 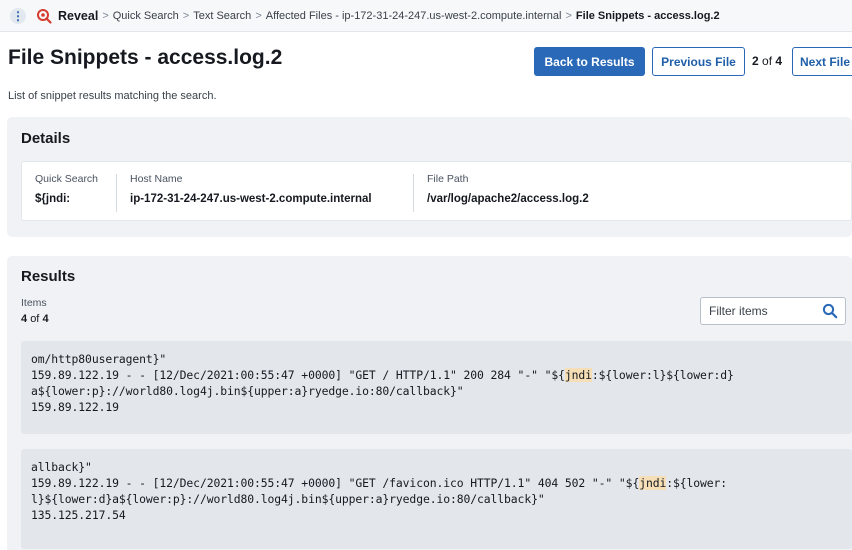 What do you see at coordinates (436, 467) in the screenshot?
I see `snippet-line: allback}"` at bounding box center [436, 467].